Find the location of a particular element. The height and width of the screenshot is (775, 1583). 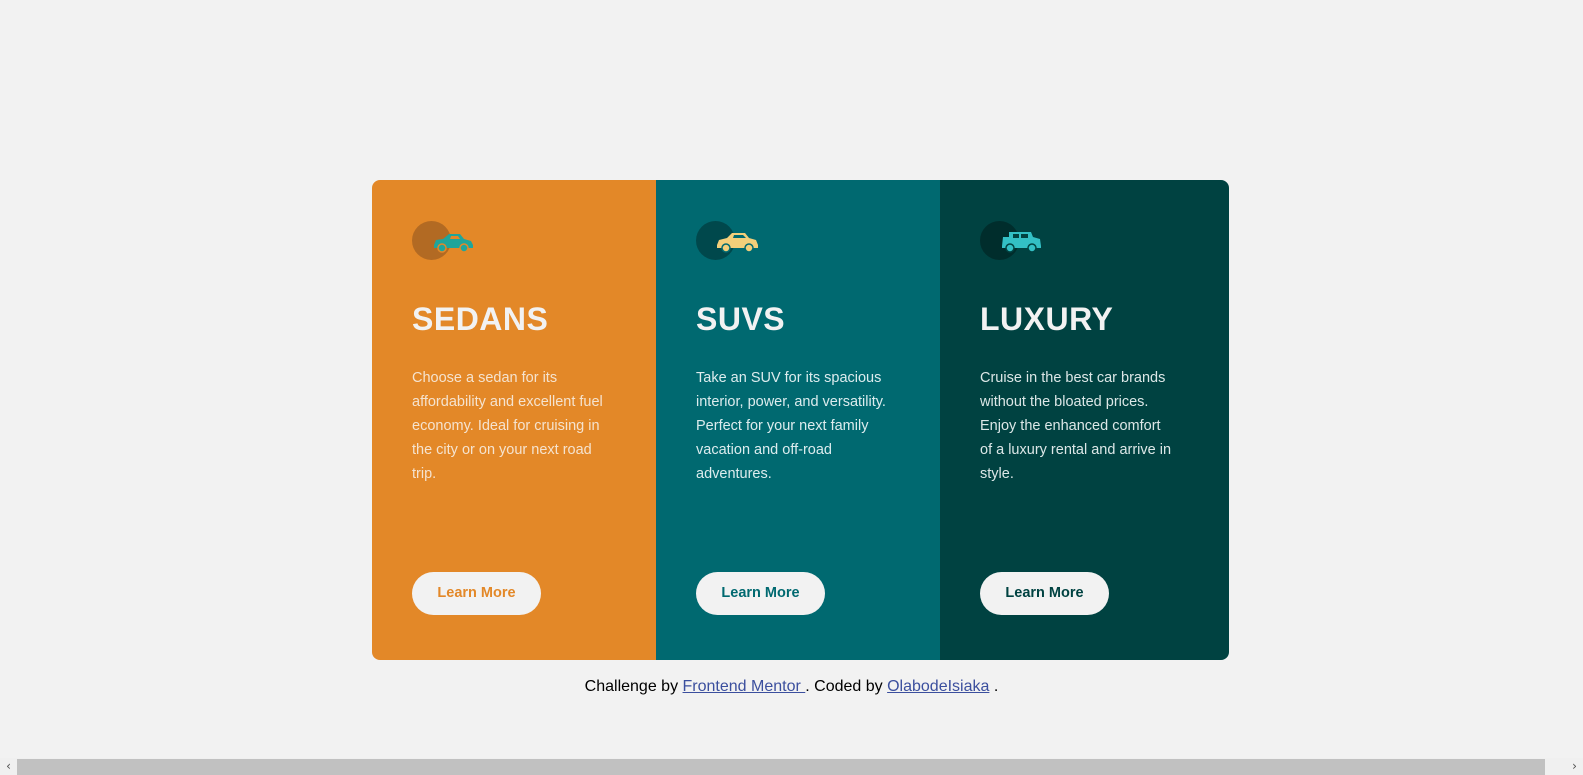

footer-middle: . Coded by is located at coordinates (844, 686).